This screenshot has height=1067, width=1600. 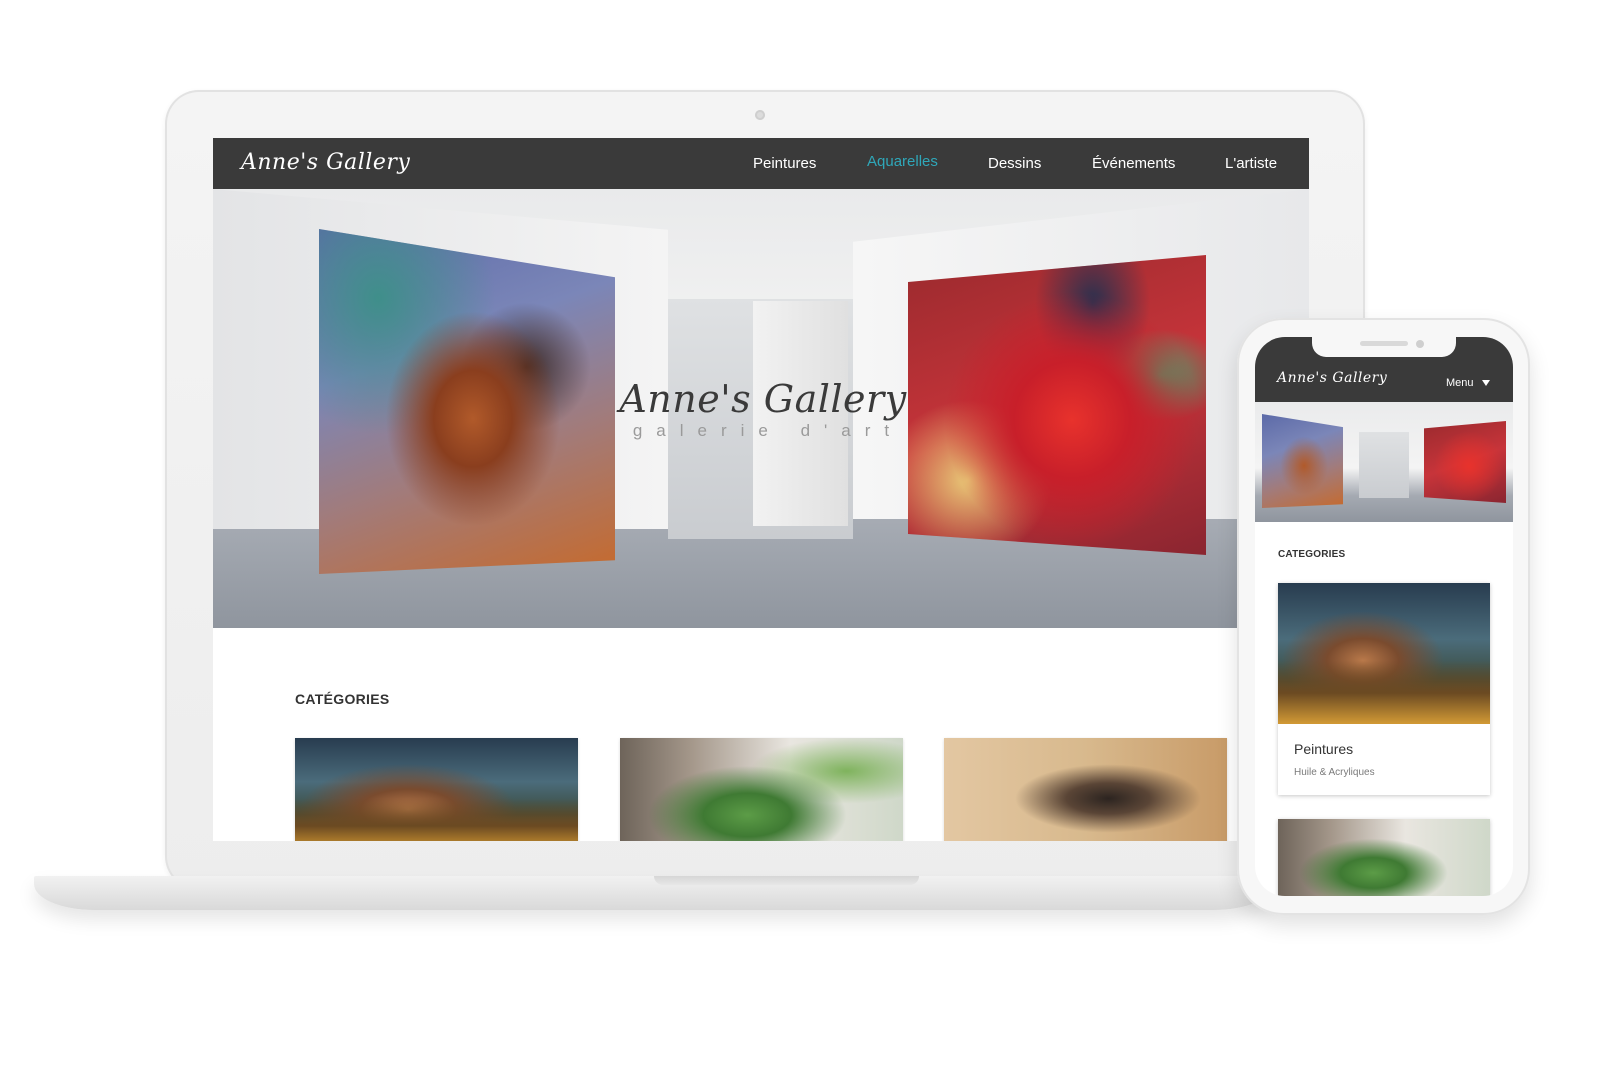 What do you see at coordinates (1302, 461) in the screenshot?
I see `mobile-hero-painting-left` at bounding box center [1302, 461].